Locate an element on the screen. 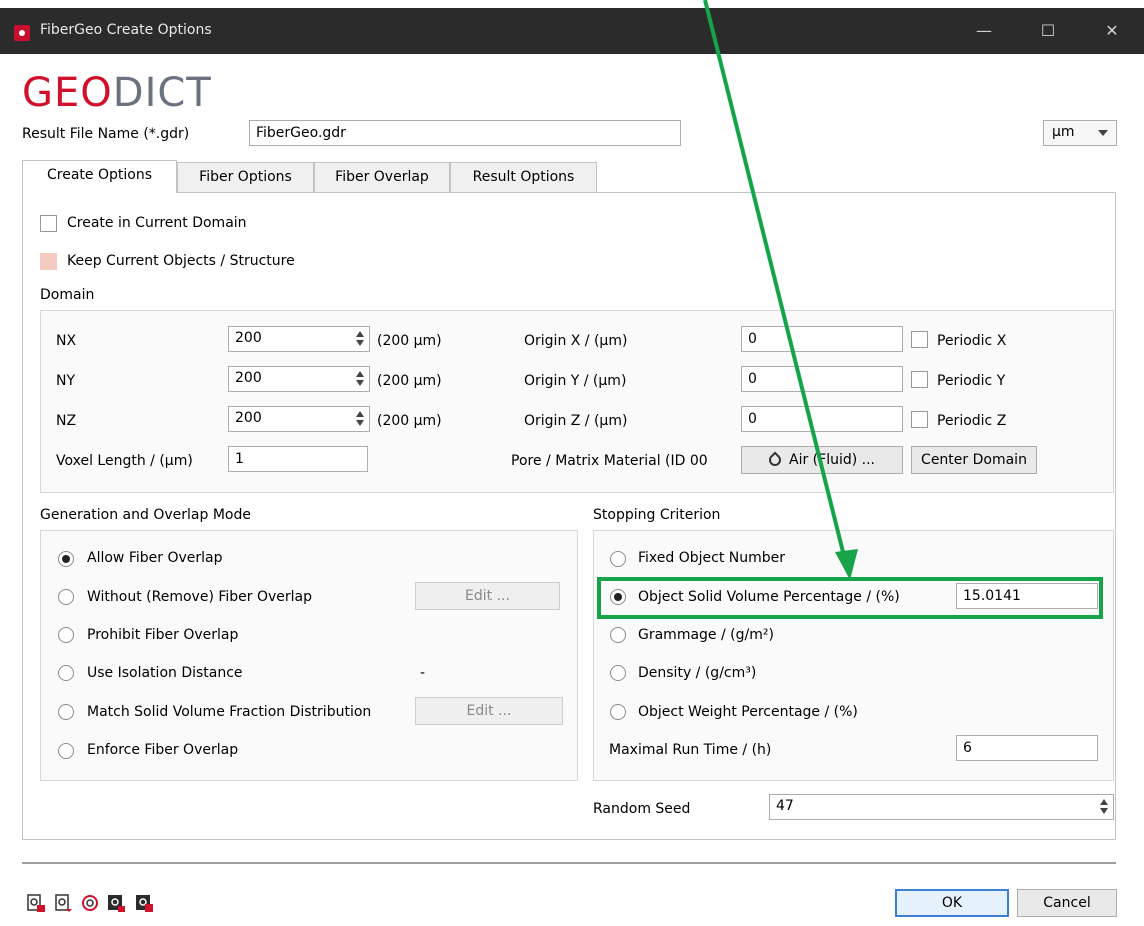 Image resolution: width=1144 pixels, height=926 pixels. isolation-distance-value: - is located at coordinates (423, 673).